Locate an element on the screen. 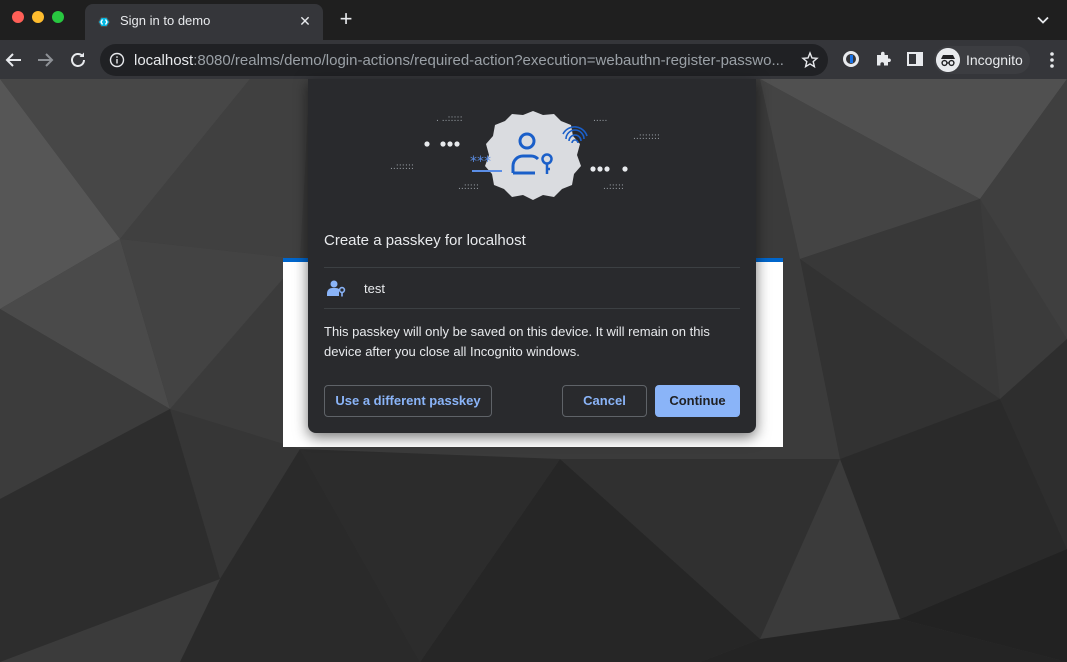  chevron-down-icon is located at coordinates (1043, 20).